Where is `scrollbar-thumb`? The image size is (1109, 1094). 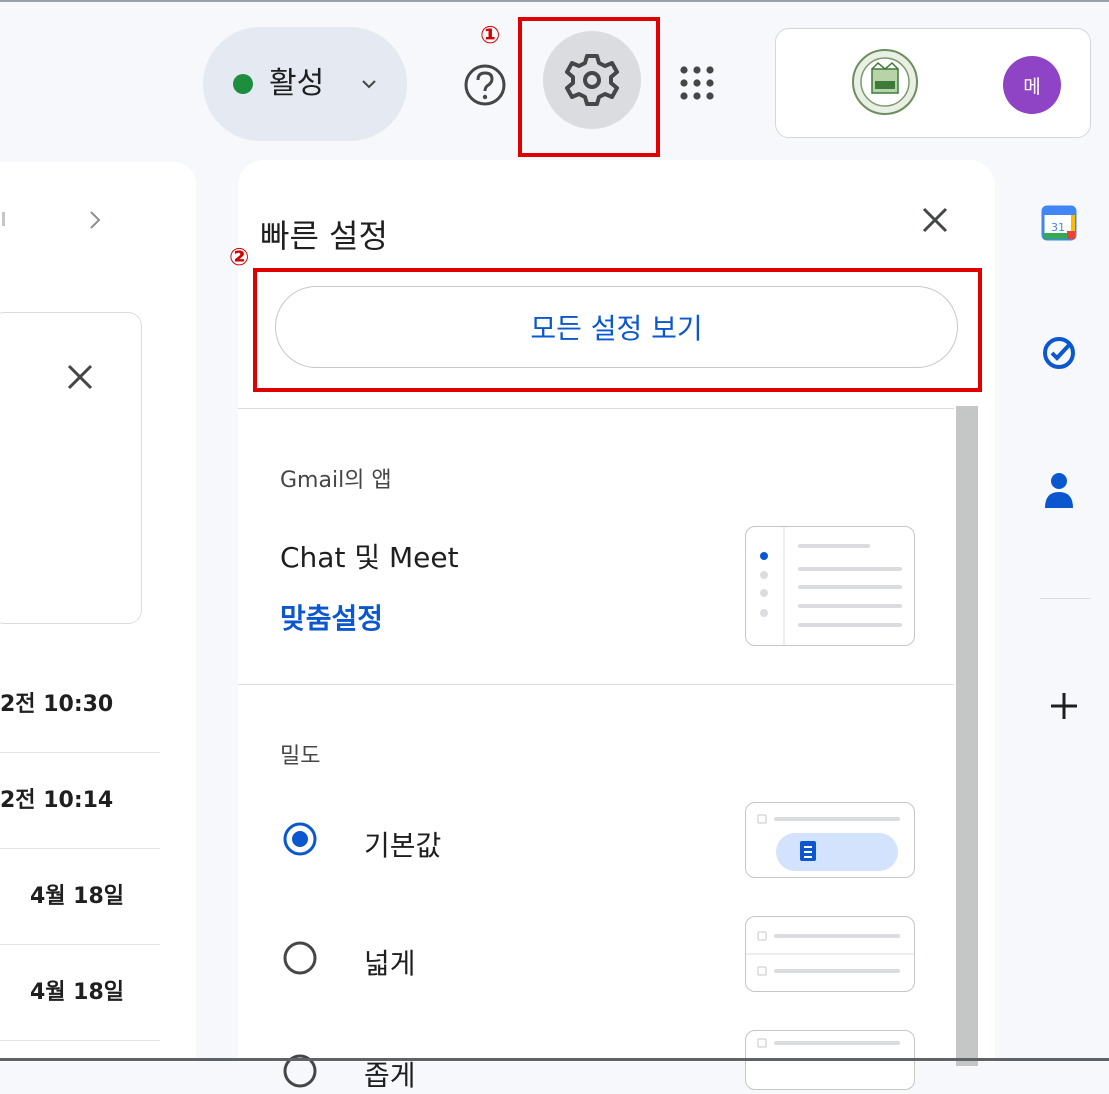
scrollbar-thumb is located at coordinates (967, 736).